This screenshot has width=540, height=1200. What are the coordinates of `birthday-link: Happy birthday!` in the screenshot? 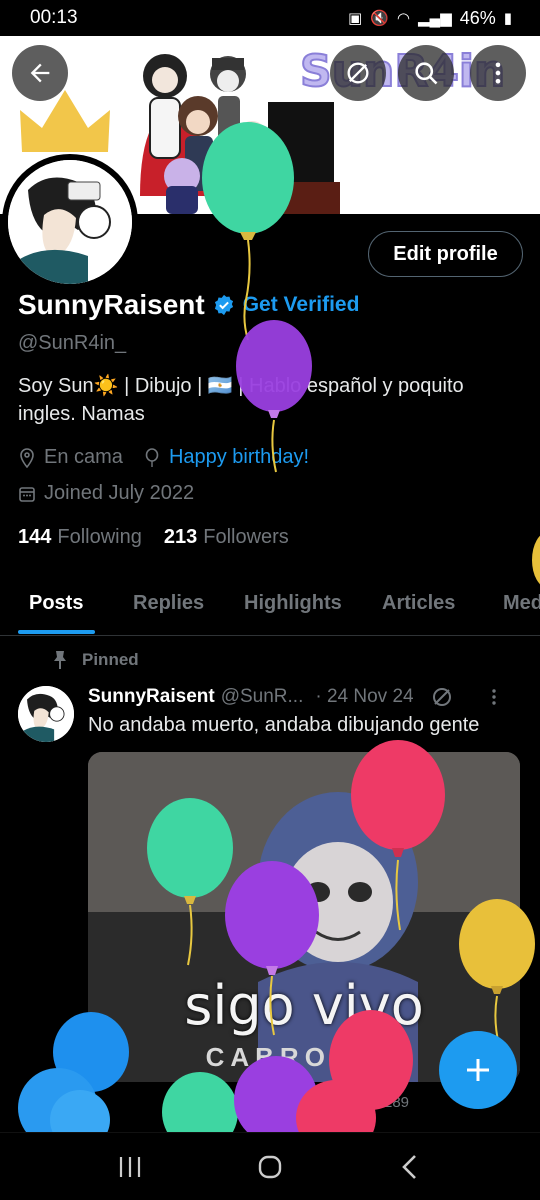 It's located at (239, 457).